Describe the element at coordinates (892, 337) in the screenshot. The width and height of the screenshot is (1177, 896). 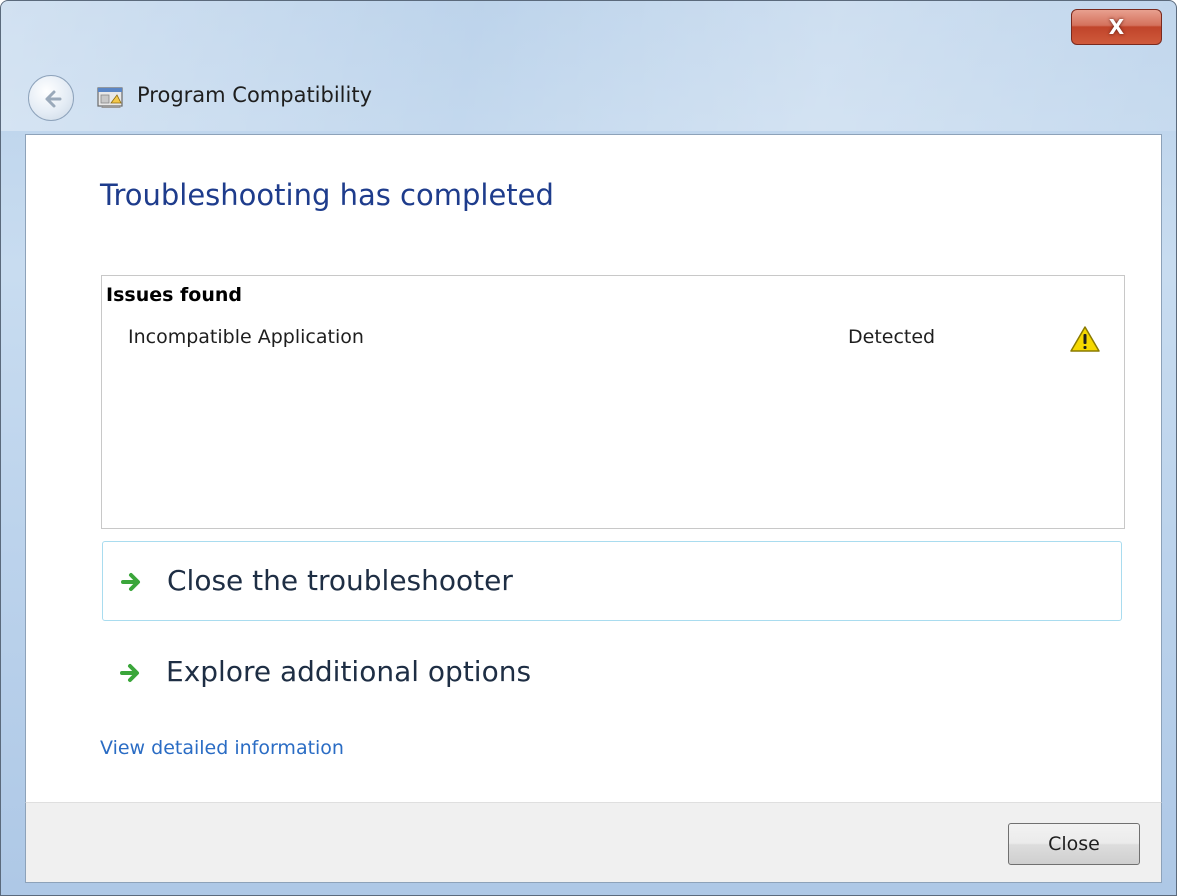
I see `issue-status: Detected` at that location.